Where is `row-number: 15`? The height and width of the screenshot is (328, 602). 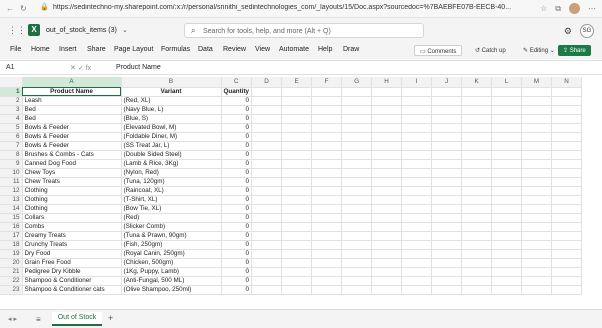 row-number: 15 is located at coordinates (11, 218).